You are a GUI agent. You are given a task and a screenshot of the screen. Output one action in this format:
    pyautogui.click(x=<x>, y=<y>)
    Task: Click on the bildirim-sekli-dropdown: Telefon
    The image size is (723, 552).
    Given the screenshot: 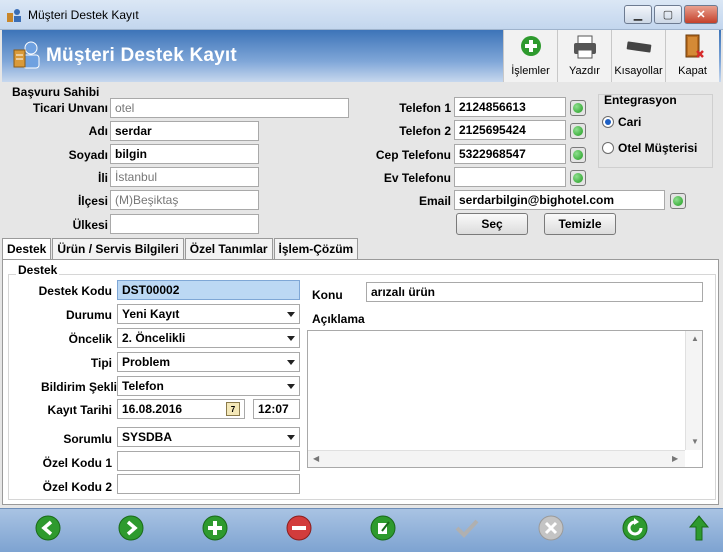 What is the action you would take?
    pyautogui.click(x=208, y=386)
    